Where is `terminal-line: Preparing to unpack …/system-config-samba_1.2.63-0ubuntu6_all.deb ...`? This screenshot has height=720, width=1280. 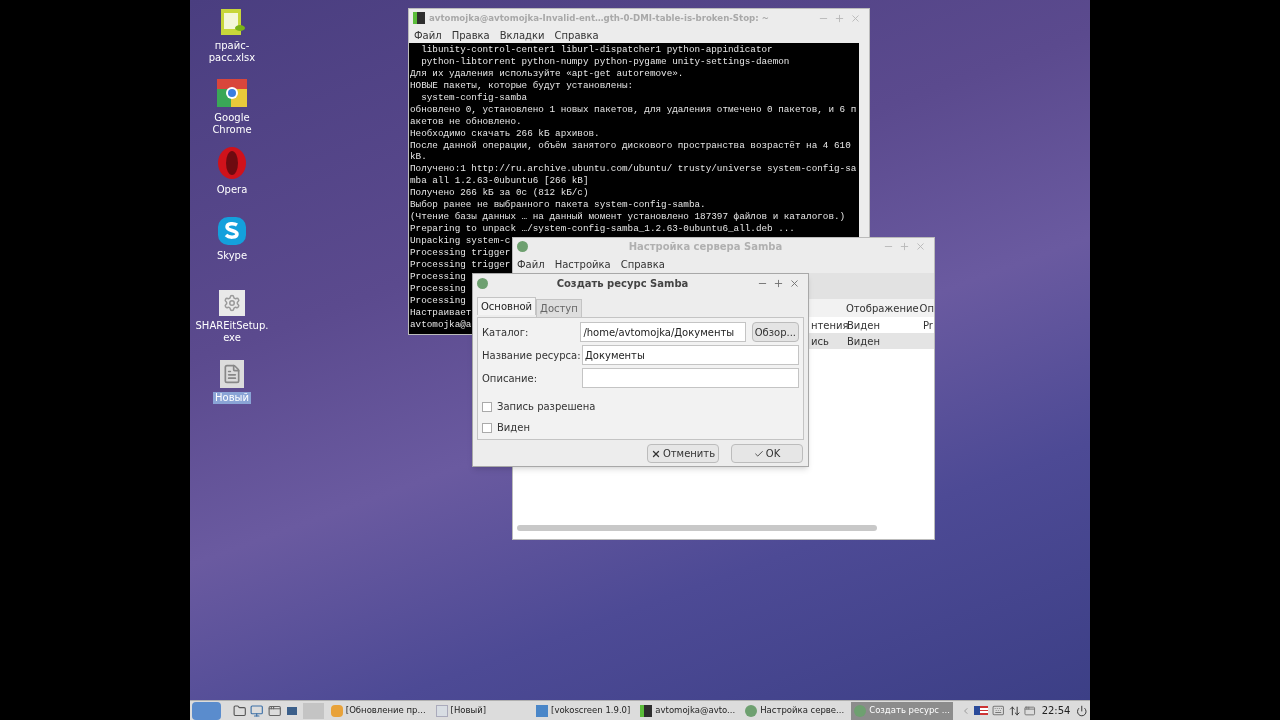
terminal-line: Preparing to unpack …/system-config-samba_1.2.63-0ubuntu6_all.deb ... is located at coordinates (602, 229).